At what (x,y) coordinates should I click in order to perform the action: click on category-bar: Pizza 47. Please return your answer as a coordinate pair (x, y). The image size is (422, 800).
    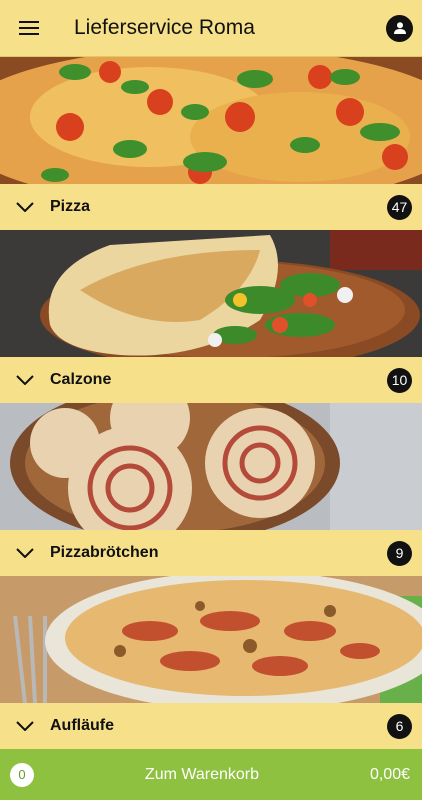
    Looking at the image, I should click on (211, 207).